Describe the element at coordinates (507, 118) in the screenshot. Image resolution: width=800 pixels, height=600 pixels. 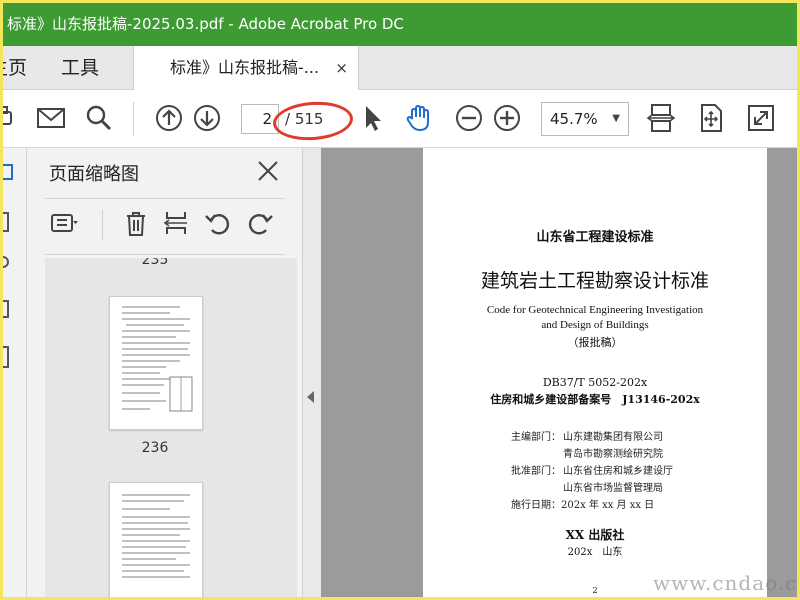
I see `zoom-in-icon` at that location.